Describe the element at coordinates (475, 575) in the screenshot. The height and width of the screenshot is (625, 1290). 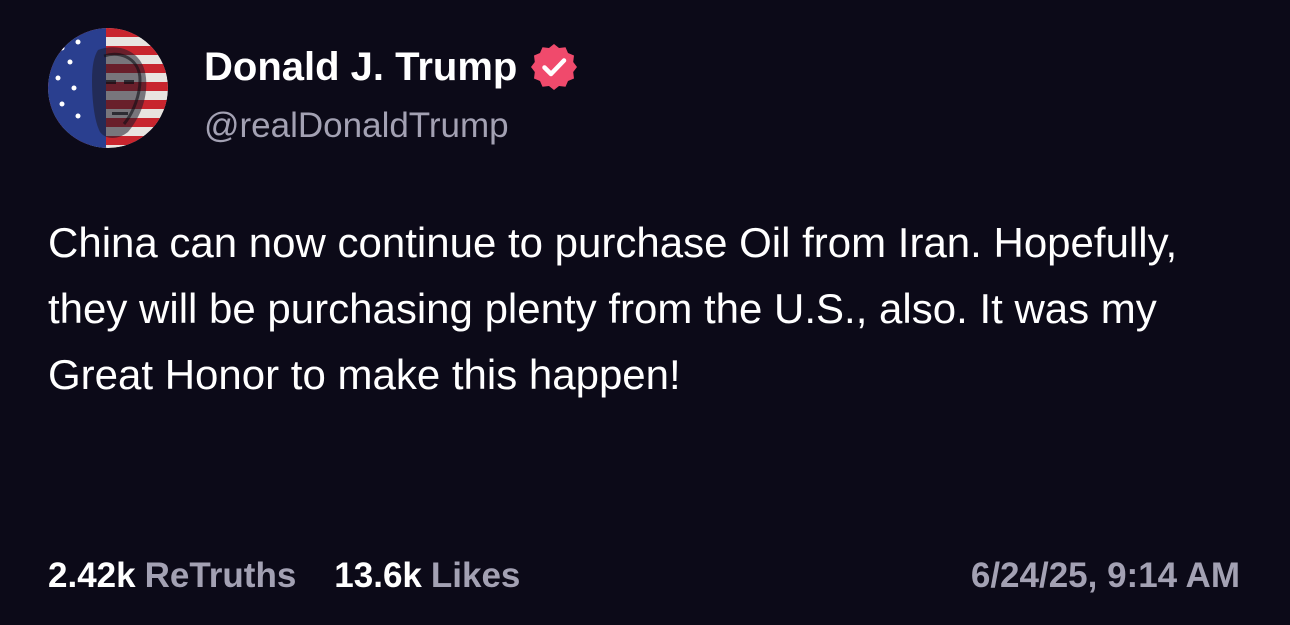
I see `likes-label: Likes` at that location.